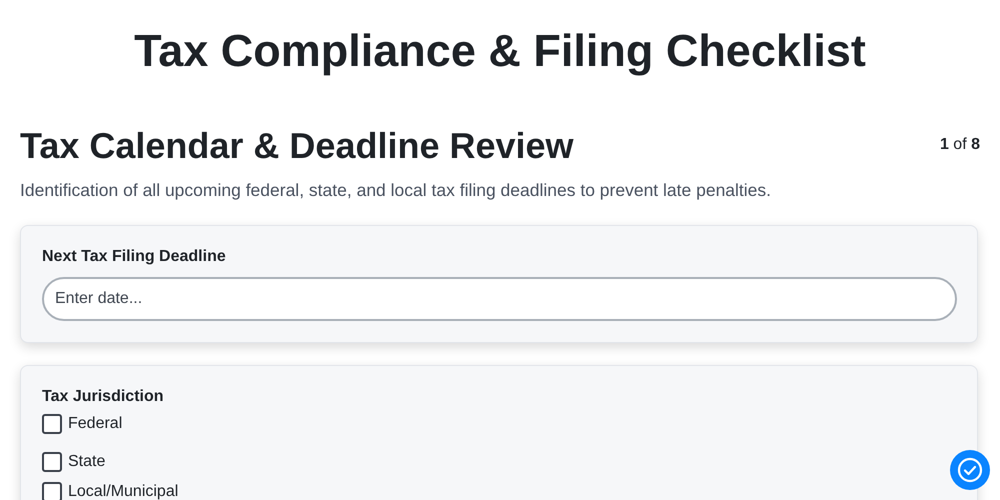 The width and height of the screenshot is (1000, 500). I want to click on progress-counter: 1 of 8, so click(960, 144).